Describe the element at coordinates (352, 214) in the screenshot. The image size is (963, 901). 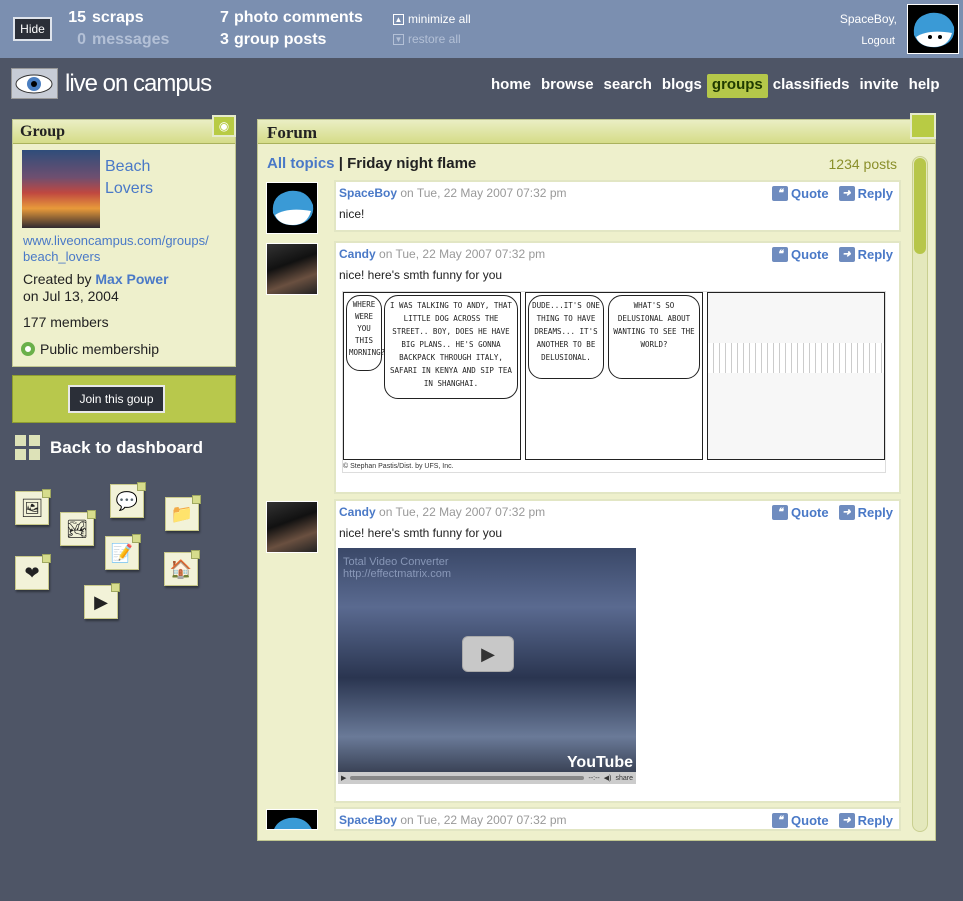
I see `post-text: nice!` at that location.